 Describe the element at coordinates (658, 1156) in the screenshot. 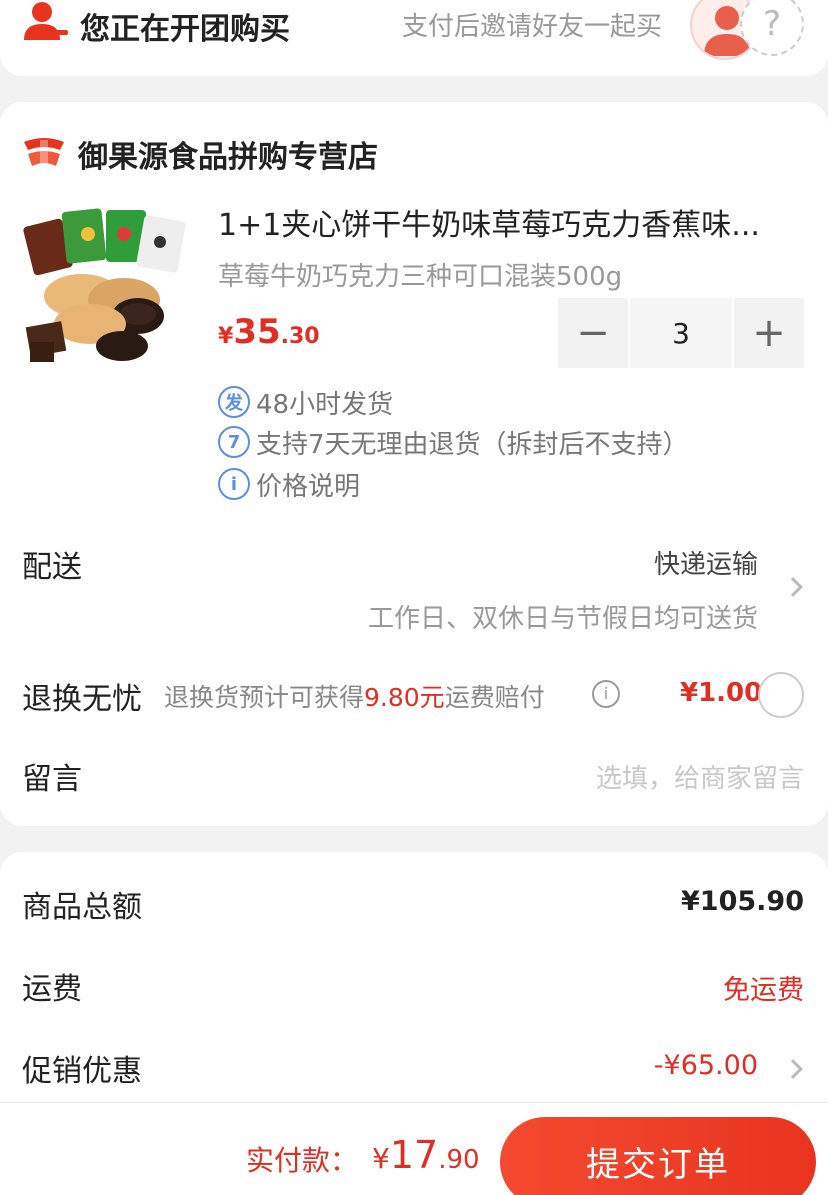

I see `submit-order-button: 提交订单` at that location.